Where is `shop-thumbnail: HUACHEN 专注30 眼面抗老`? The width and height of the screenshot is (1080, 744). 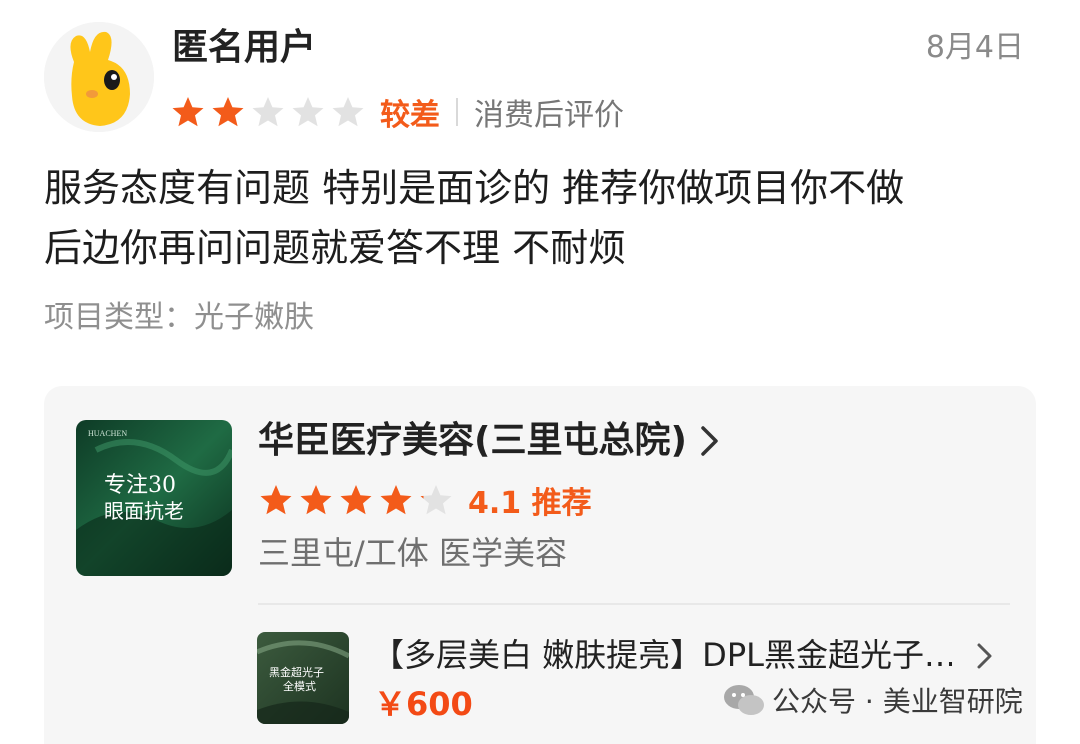 shop-thumbnail: HUACHEN 专注30 眼面抗老 is located at coordinates (154, 498).